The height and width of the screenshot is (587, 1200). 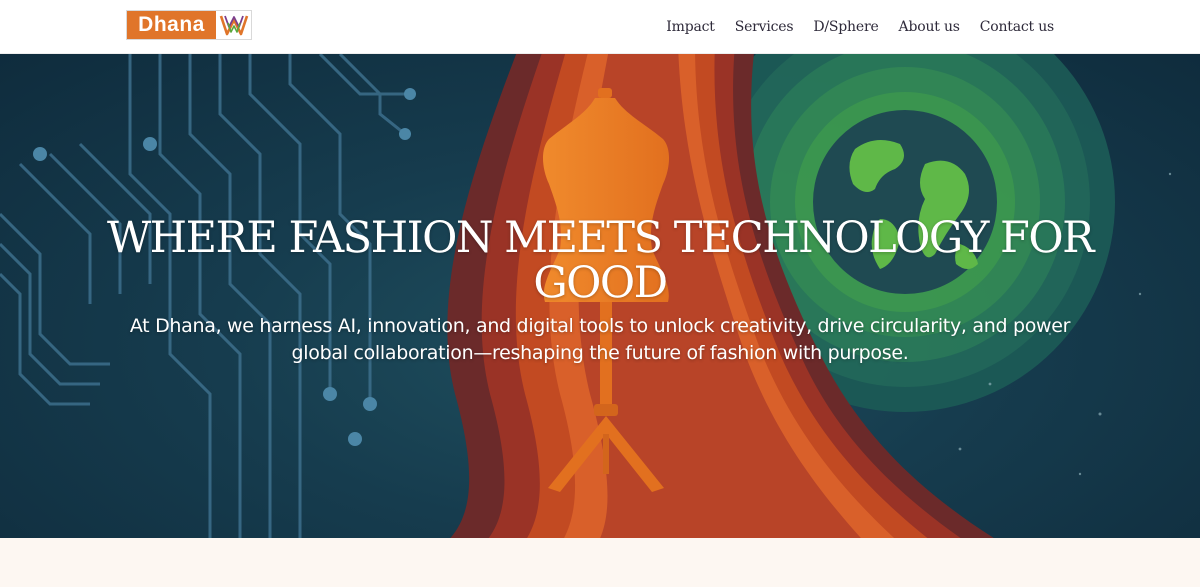 I want to click on next-section, so click(x=600, y=562).